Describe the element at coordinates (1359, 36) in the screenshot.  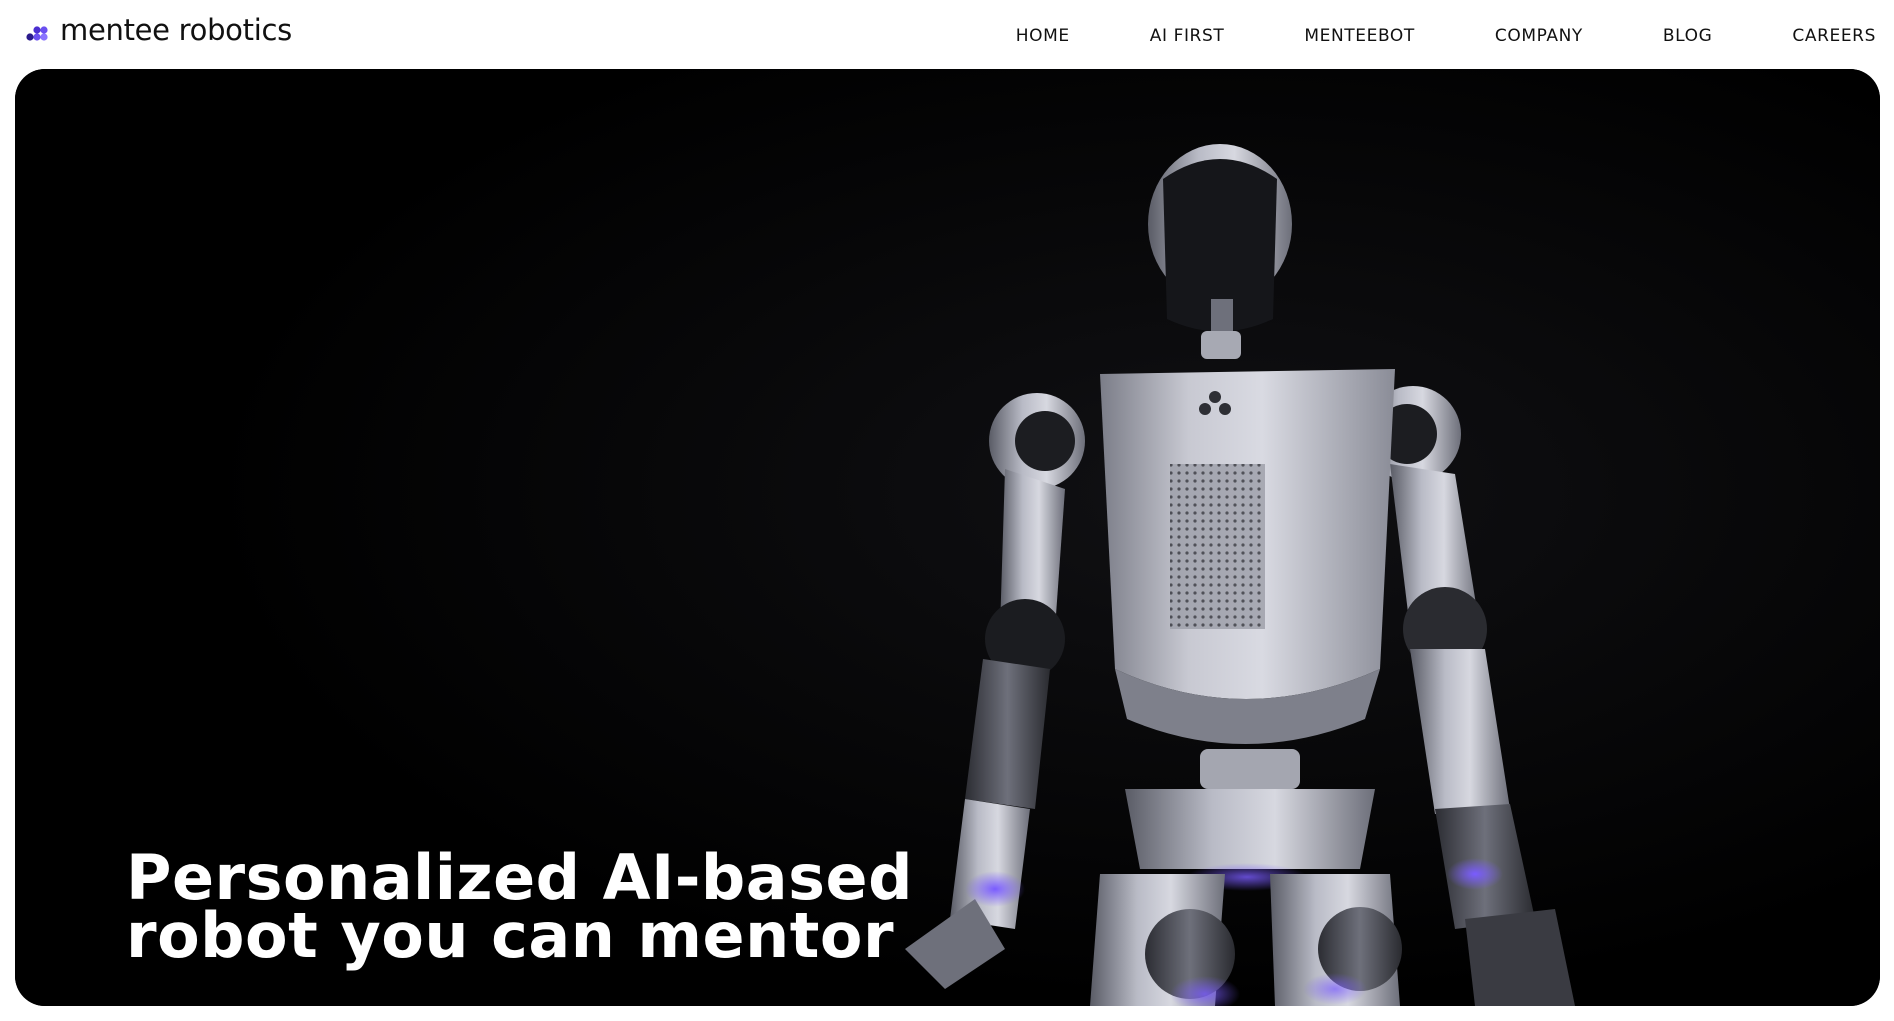
I see `nav-menteebot: MENTEEBOT` at that location.